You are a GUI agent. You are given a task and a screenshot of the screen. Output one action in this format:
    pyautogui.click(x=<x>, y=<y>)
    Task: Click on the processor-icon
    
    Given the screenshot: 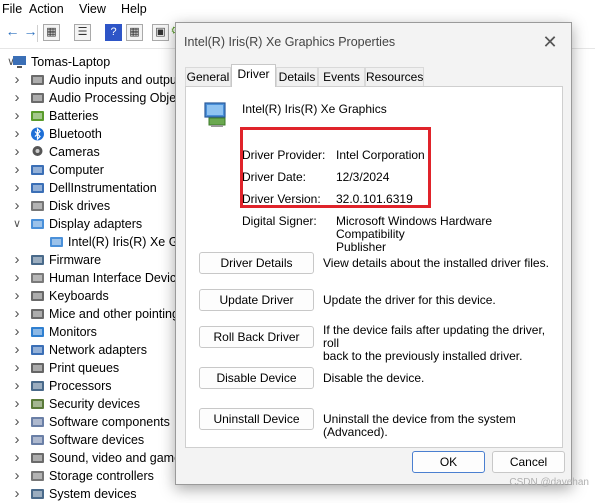 What is the action you would take?
    pyautogui.click(x=37, y=386)
    